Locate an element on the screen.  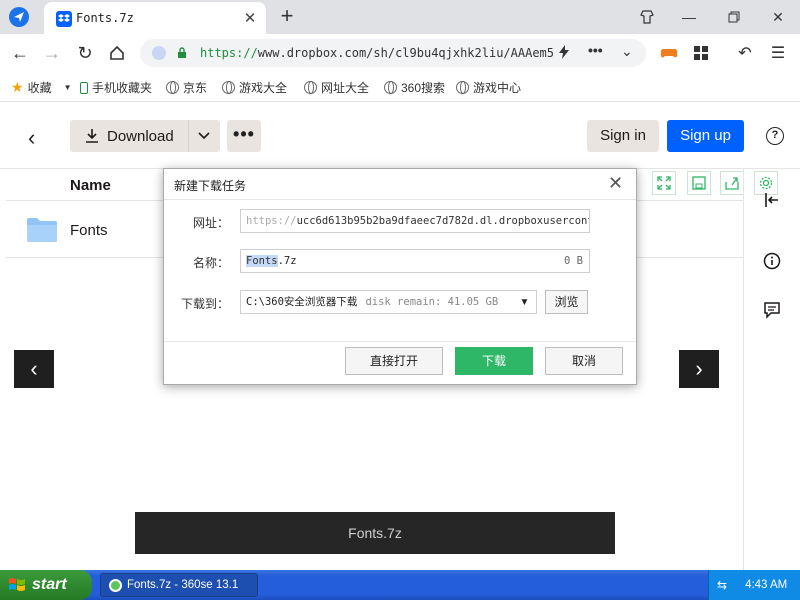
360se-browser-icon is located at coordinates (115, 585).